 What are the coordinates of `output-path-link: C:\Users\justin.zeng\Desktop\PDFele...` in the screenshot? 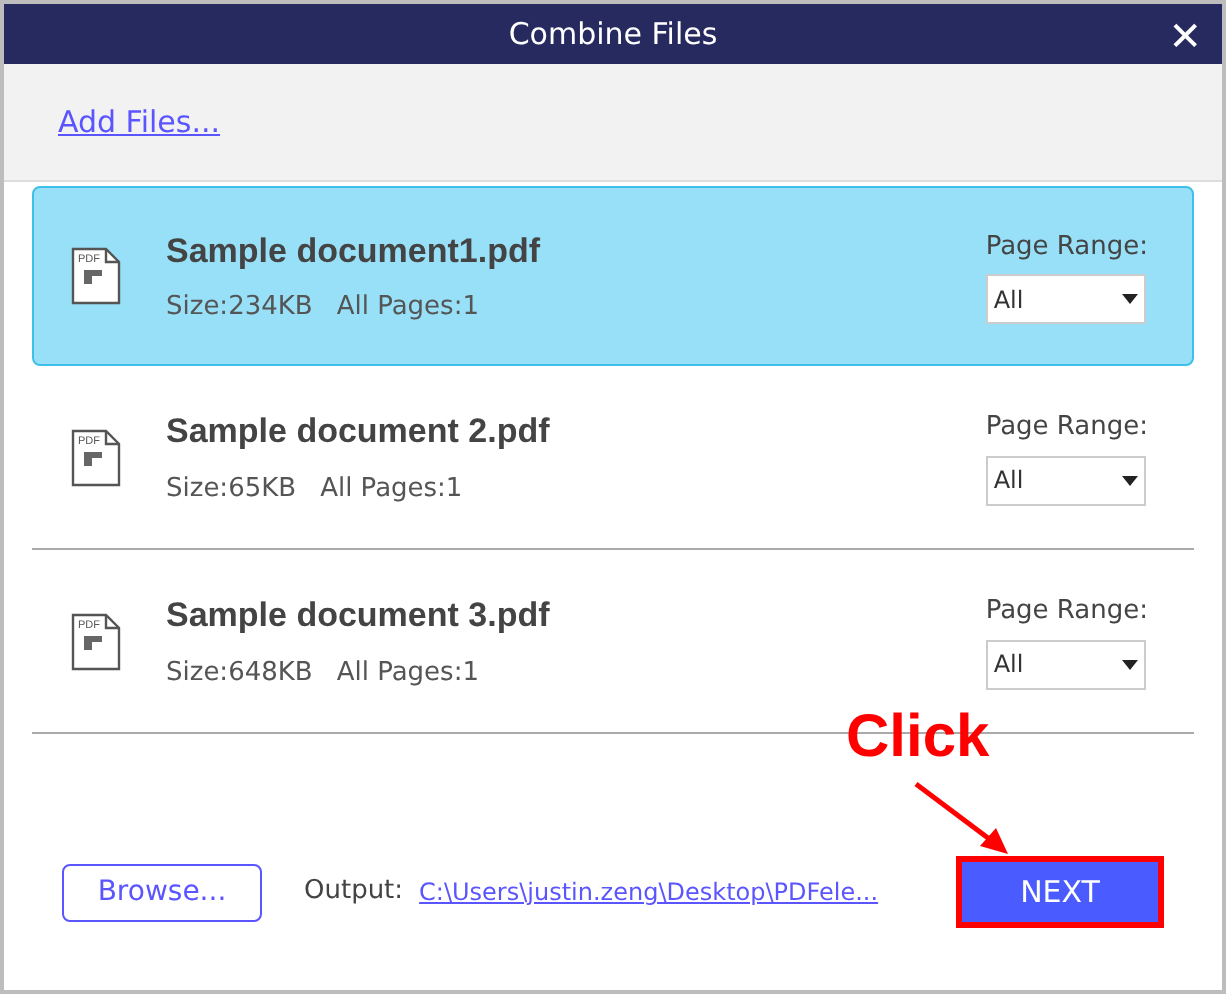 It's located at (649, 892).